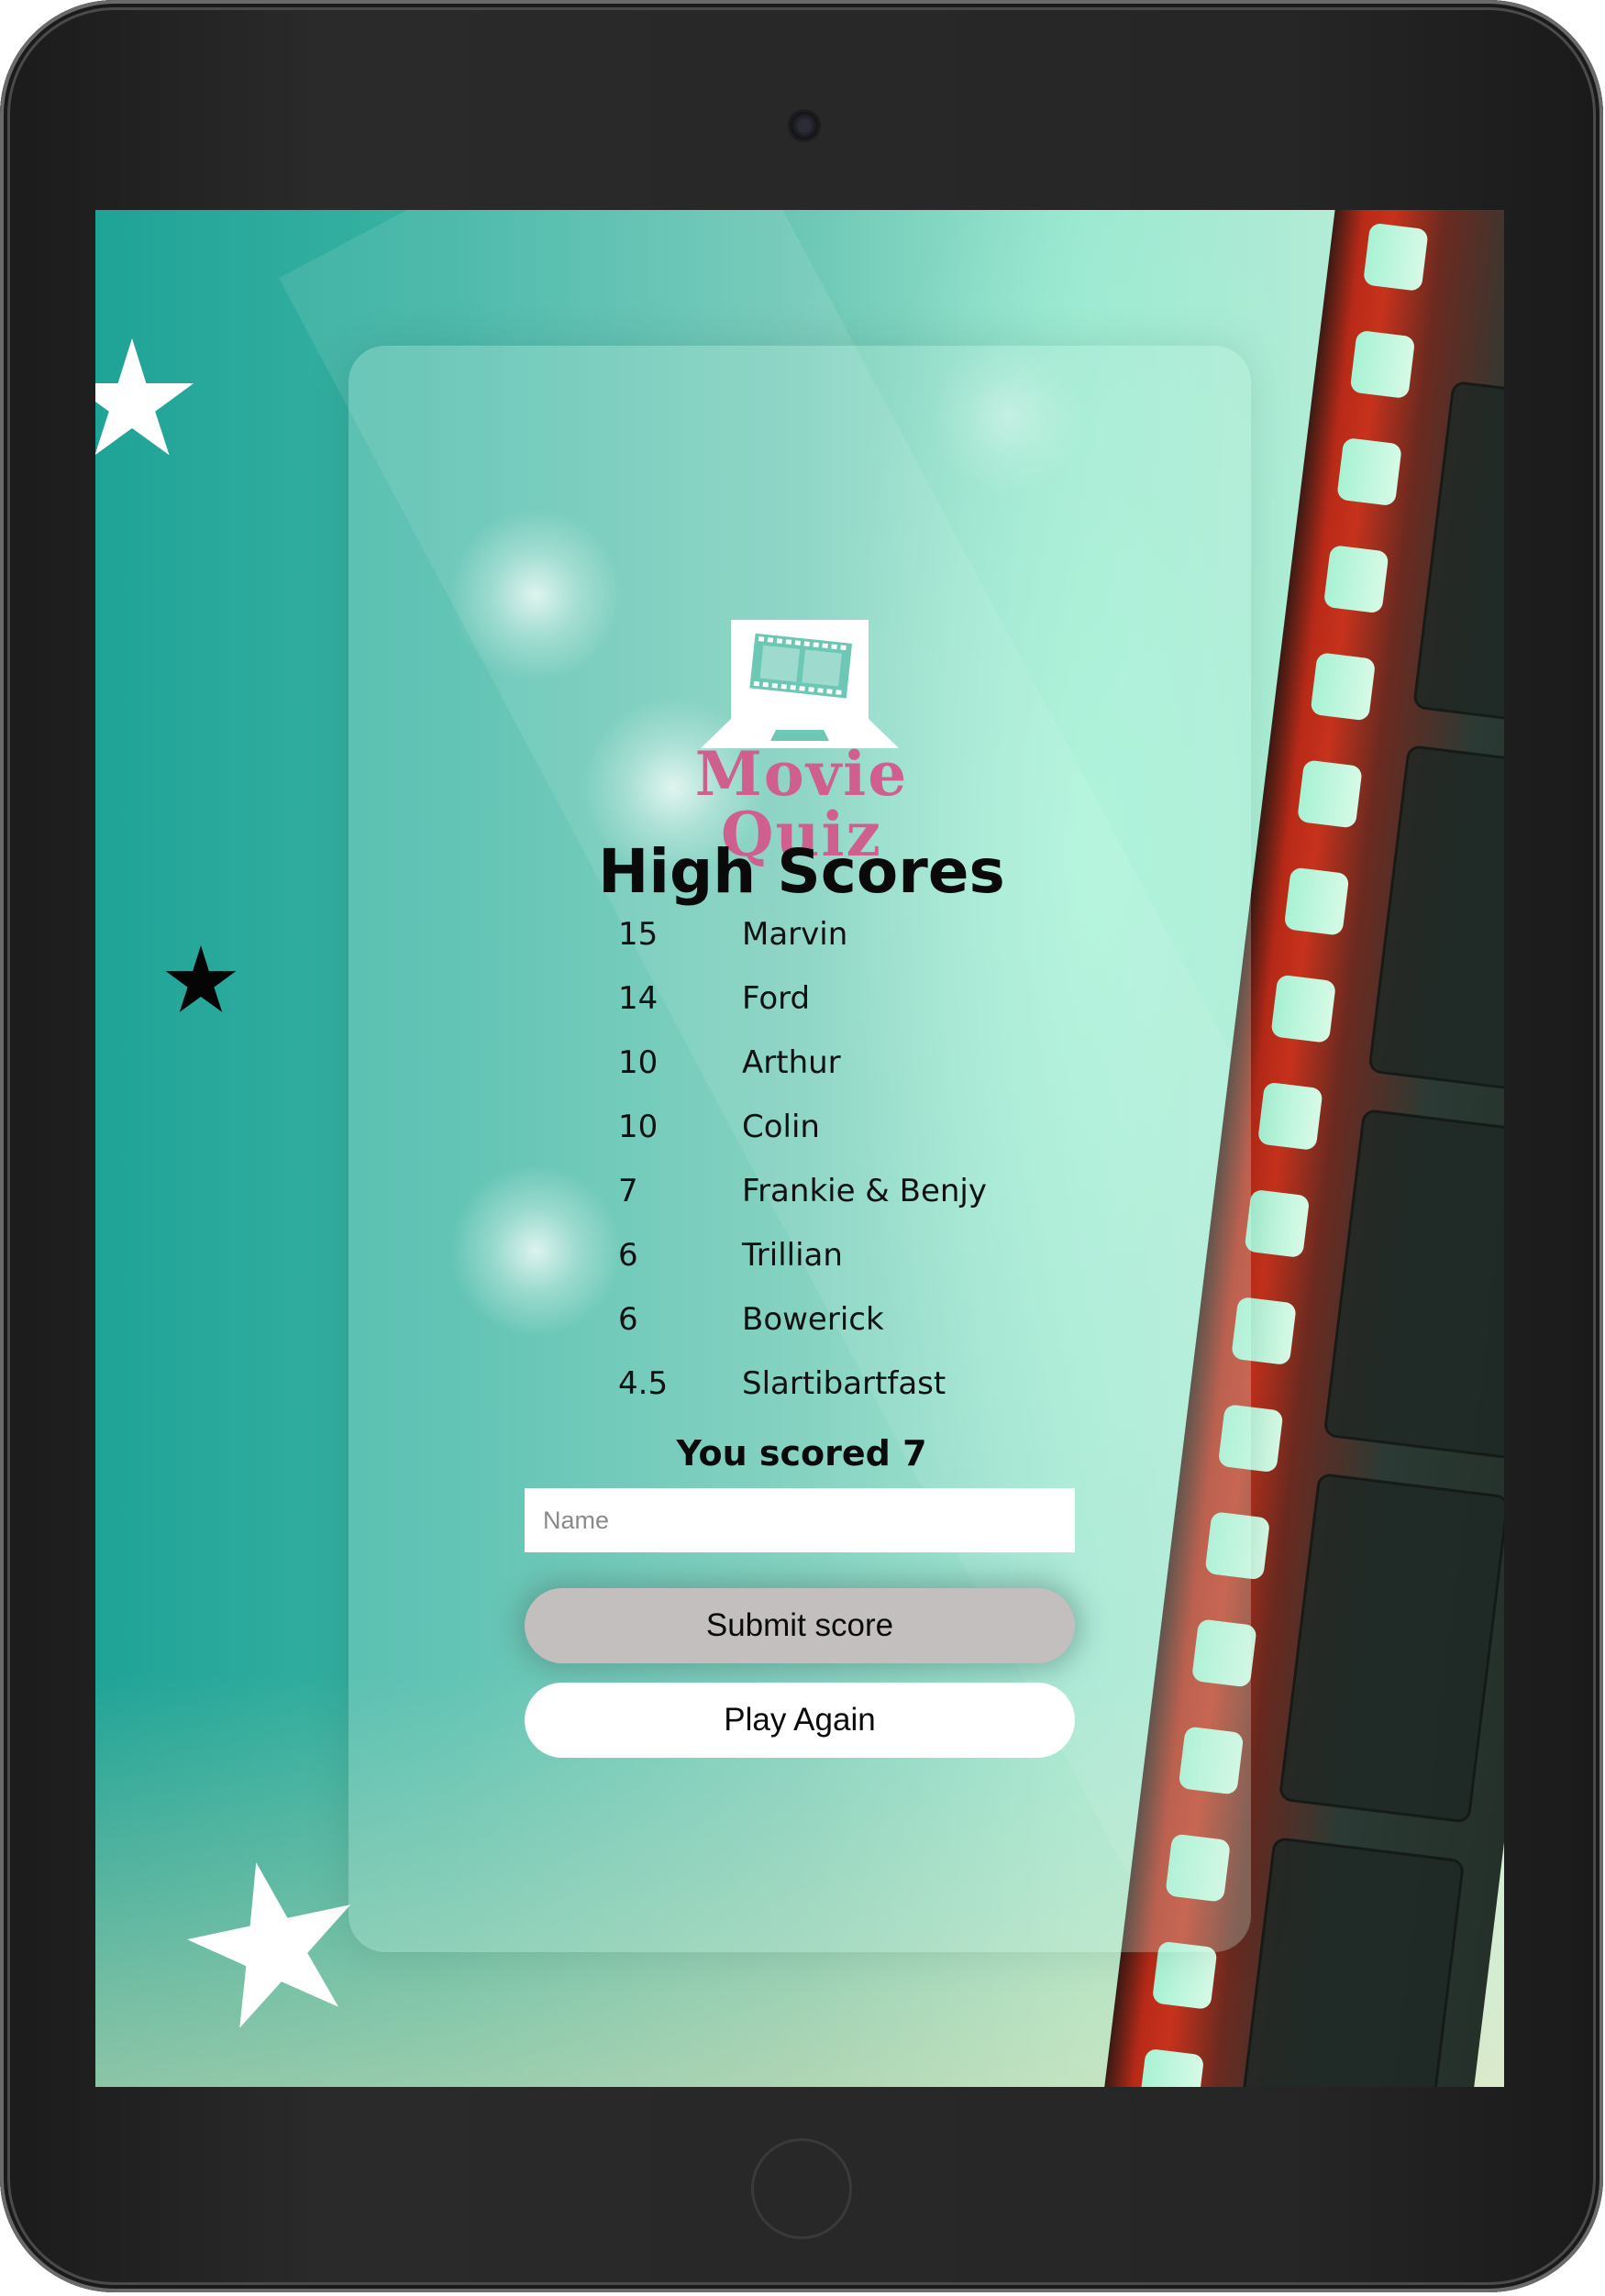  I want to click on front-camera, so click(804, 125).